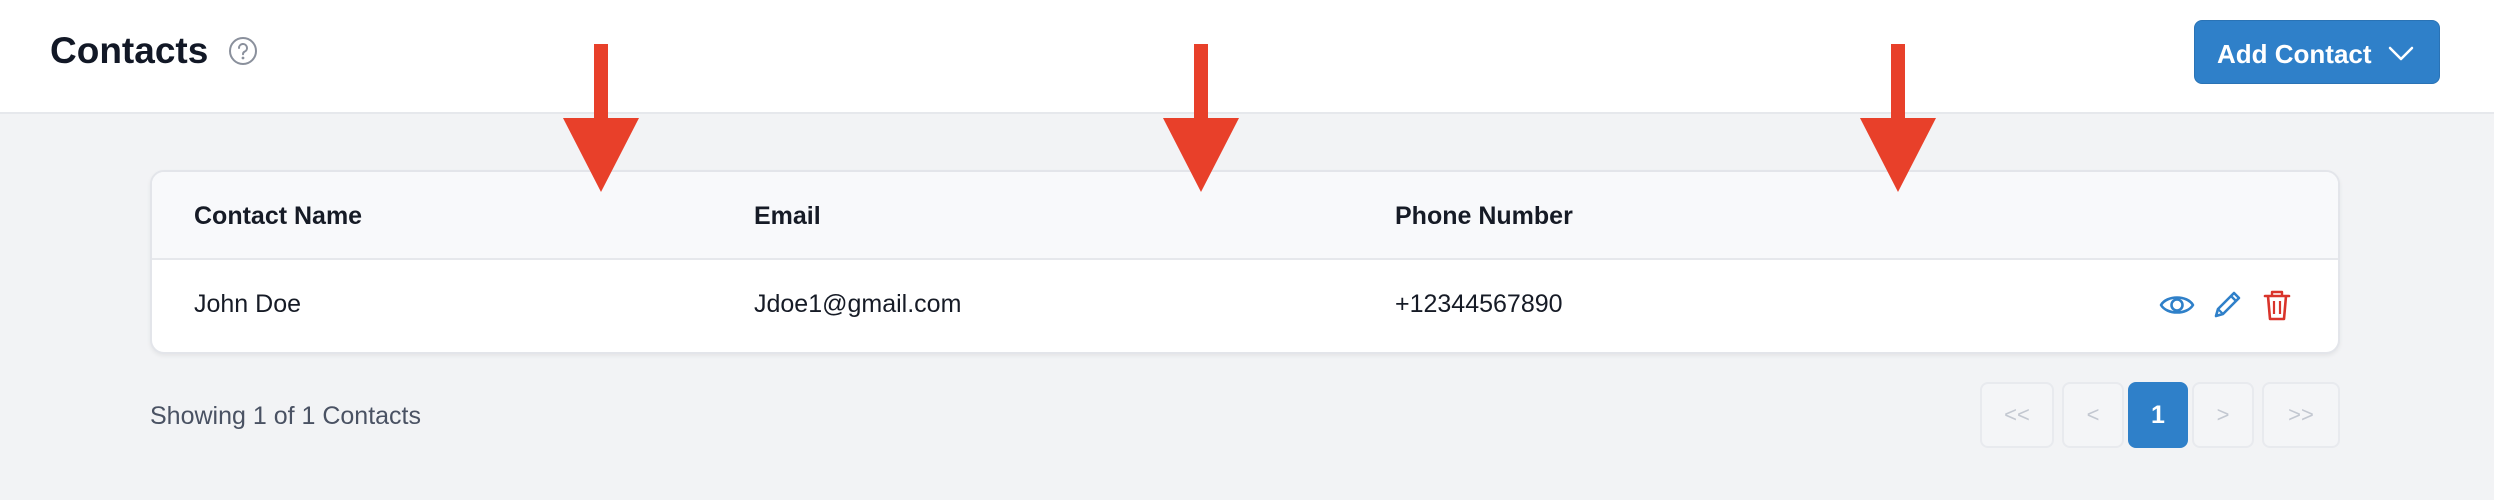  Describe the element at coordinates (1484, 216) in the screenshot. I see `column-header-phone-number: Phone Number` at that location.